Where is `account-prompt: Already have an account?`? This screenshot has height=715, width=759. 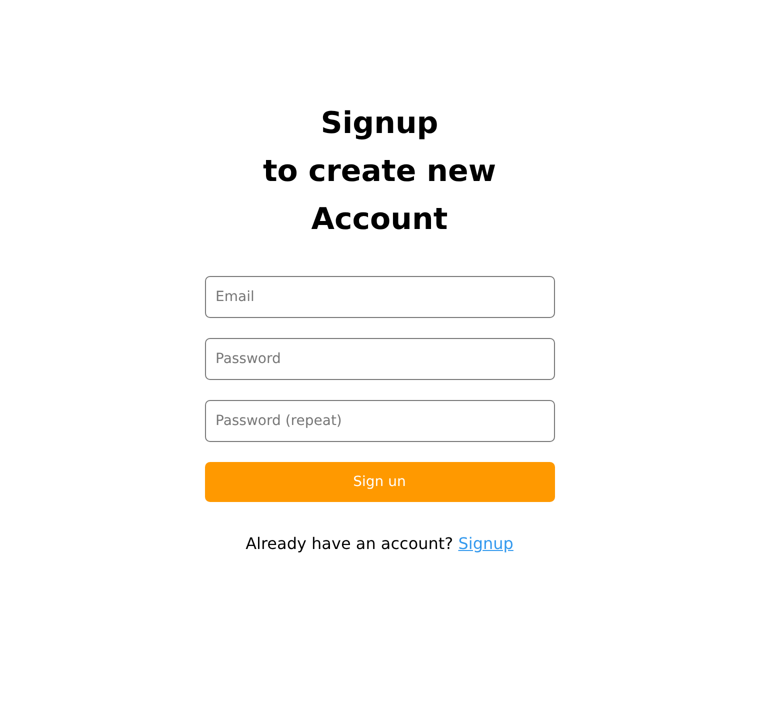 account-prompt: Already have an account? is located at coordinates (350, 543).